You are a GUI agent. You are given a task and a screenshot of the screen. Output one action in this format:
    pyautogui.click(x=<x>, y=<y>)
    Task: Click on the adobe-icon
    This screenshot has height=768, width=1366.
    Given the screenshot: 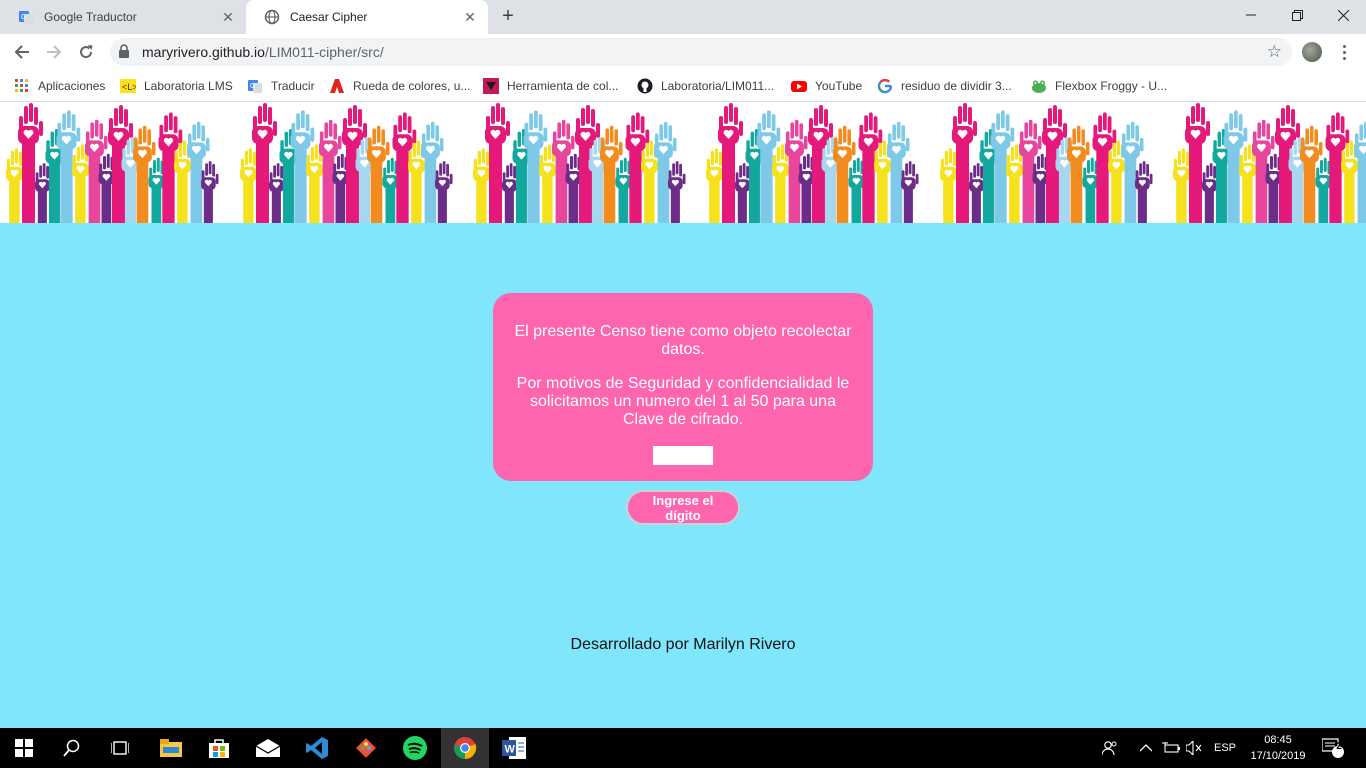 What is the action you would take?
    pyautogui.click(x=337, y=86)
    